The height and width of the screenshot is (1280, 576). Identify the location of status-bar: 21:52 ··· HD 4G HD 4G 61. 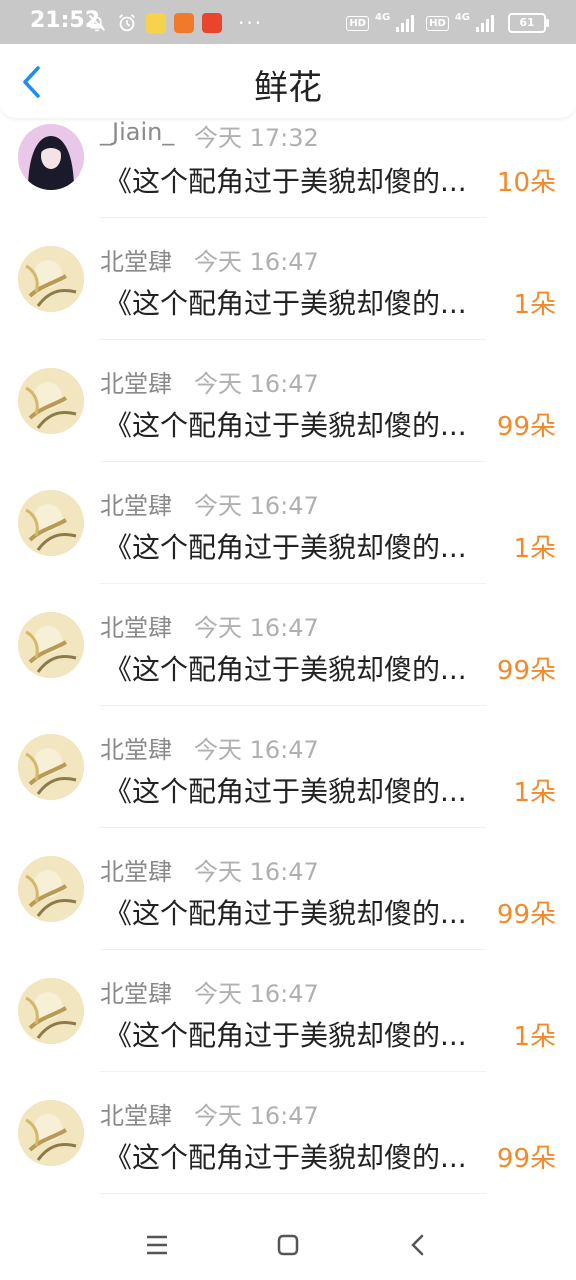
(288, 22).